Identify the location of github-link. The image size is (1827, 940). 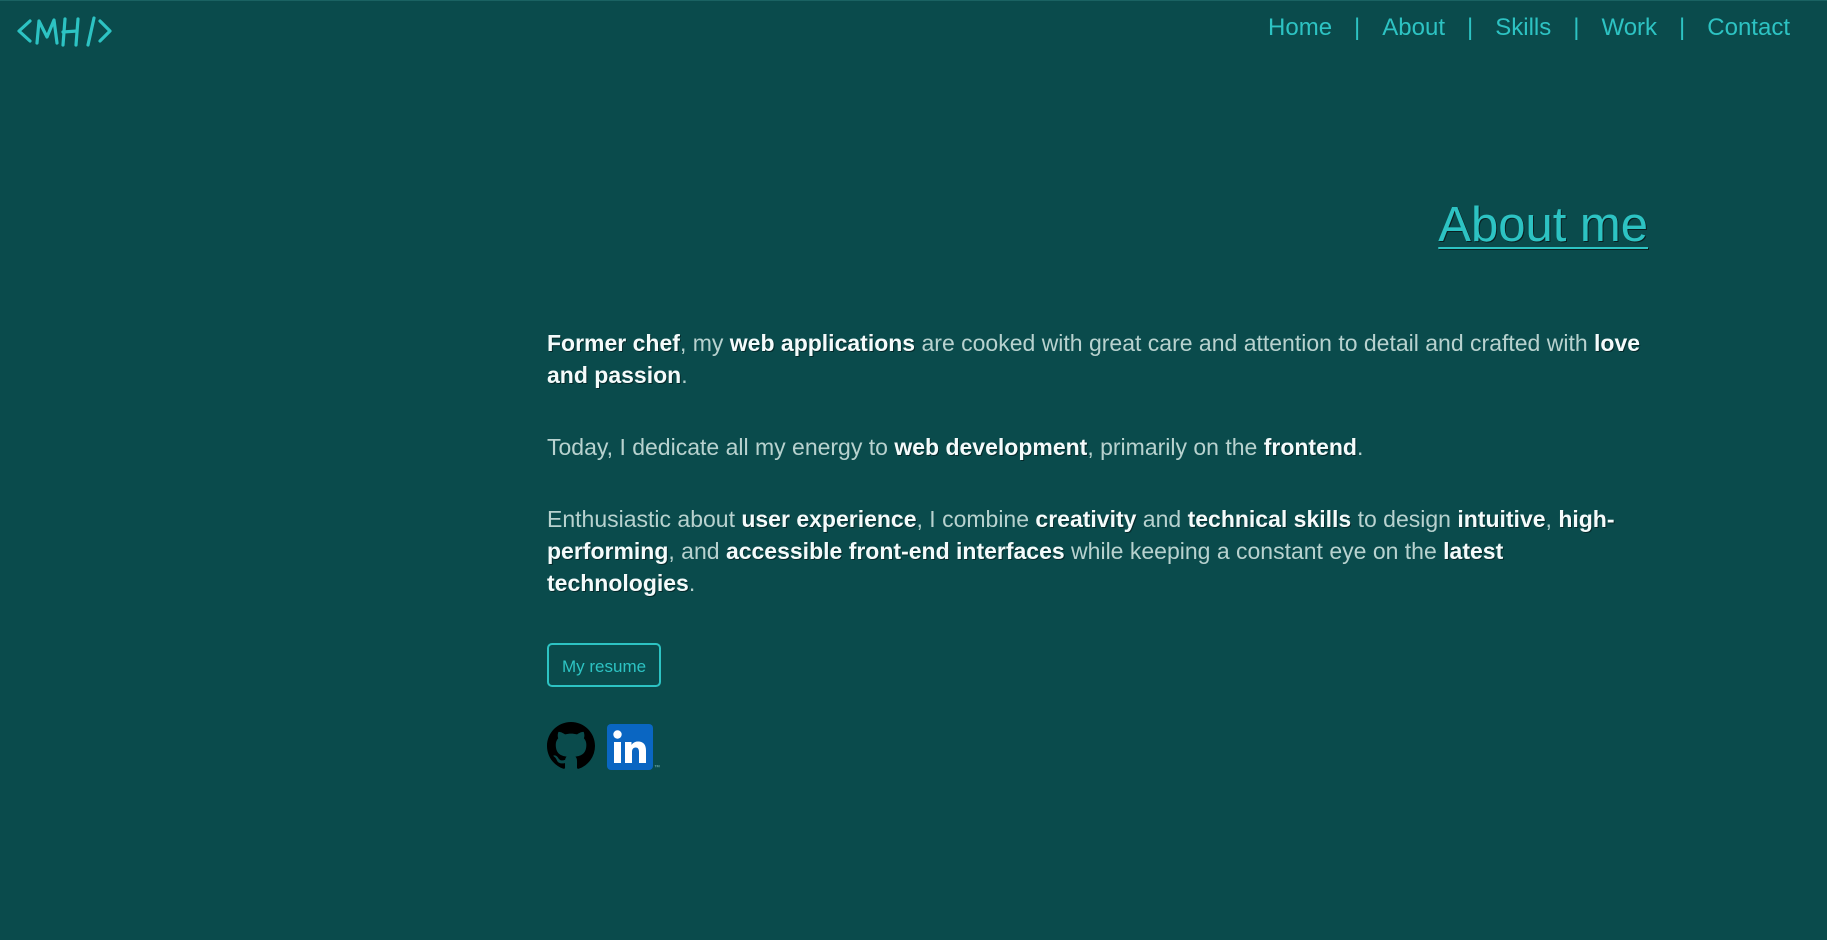
(571, 748).